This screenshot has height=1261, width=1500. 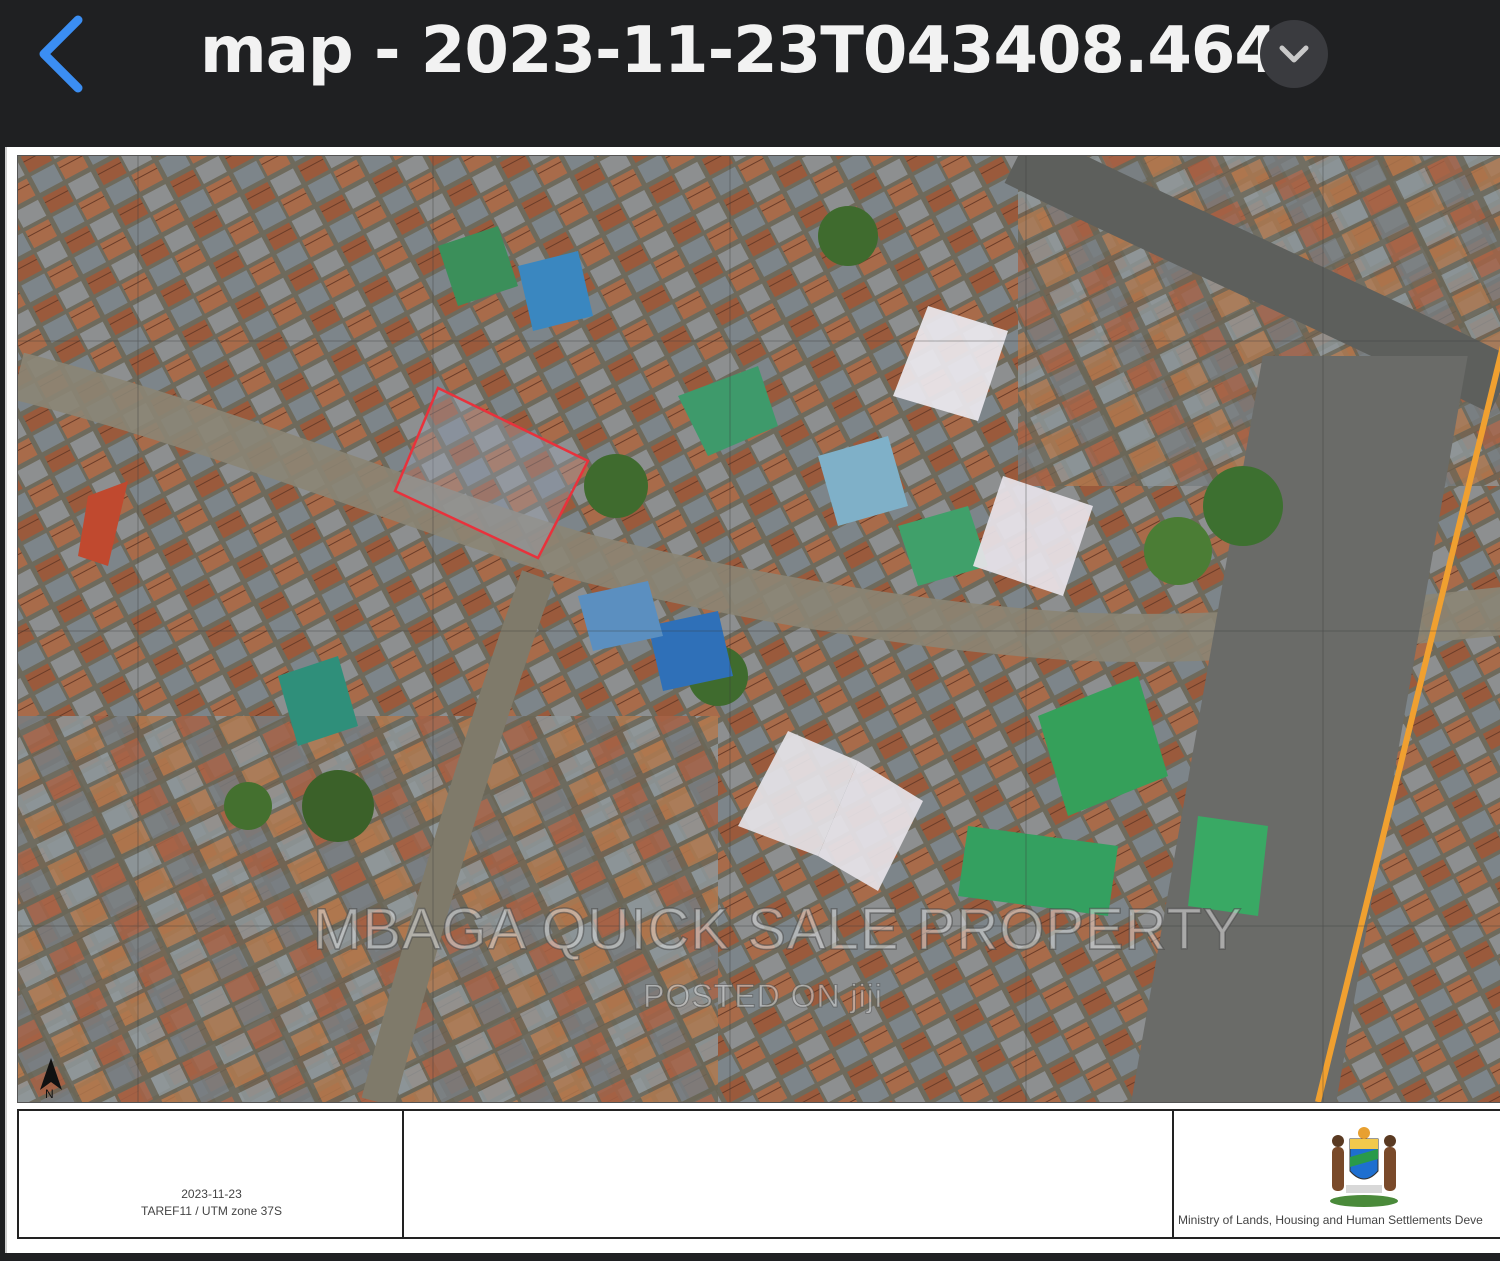 I want to click on coordinate-system: TAREF11 / UTM zone 37S, so click(x=211, y=1211).